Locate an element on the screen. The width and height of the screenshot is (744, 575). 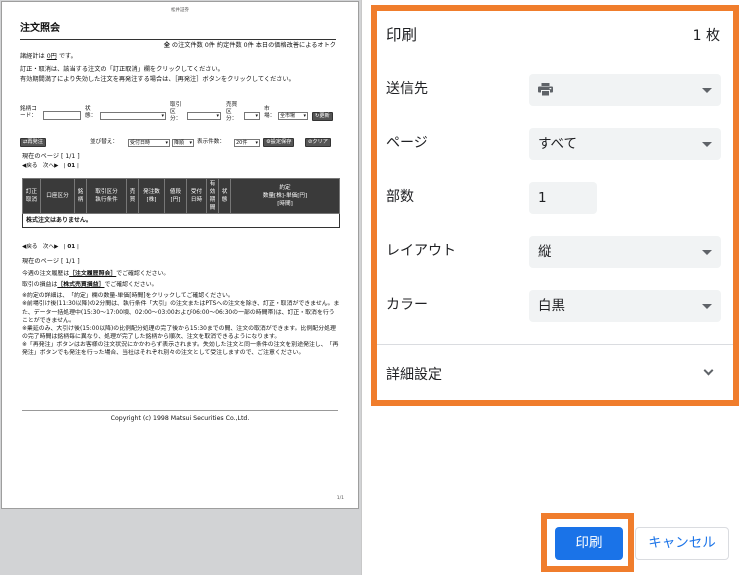
note-item: ※約定の詳細は、「約定」欄の数量-単価[時間]をクリックしてご確認ください。 is located at coordinates (128, 296).